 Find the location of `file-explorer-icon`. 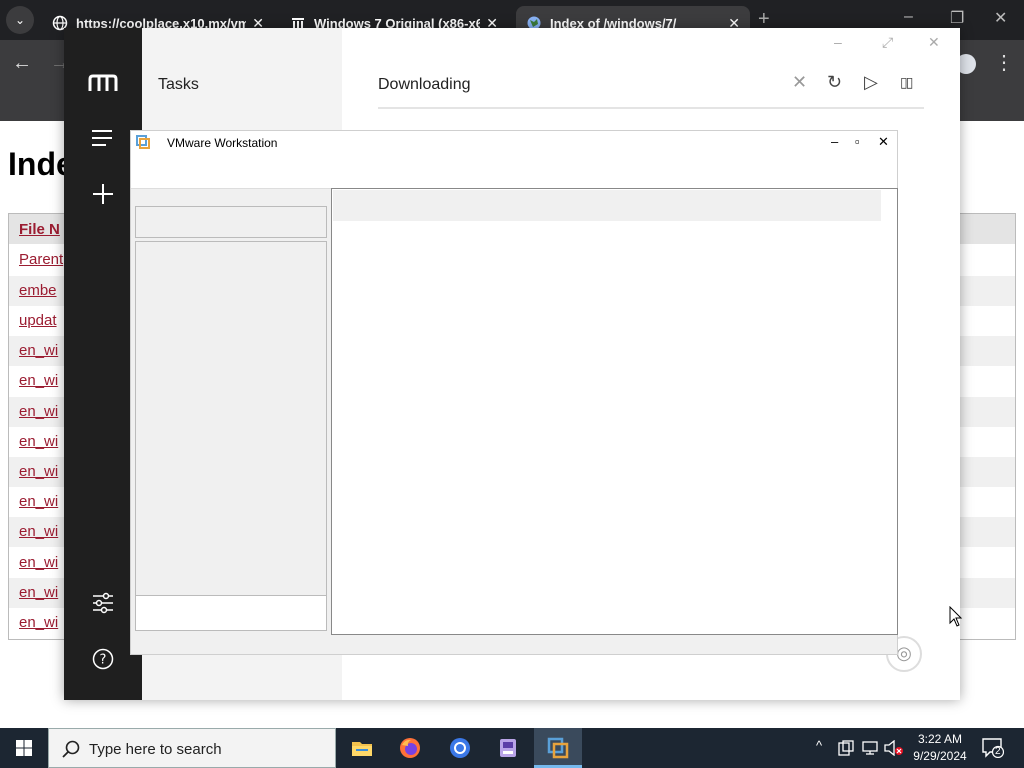

file-explorer-icon is located at coordinates (362, 749).